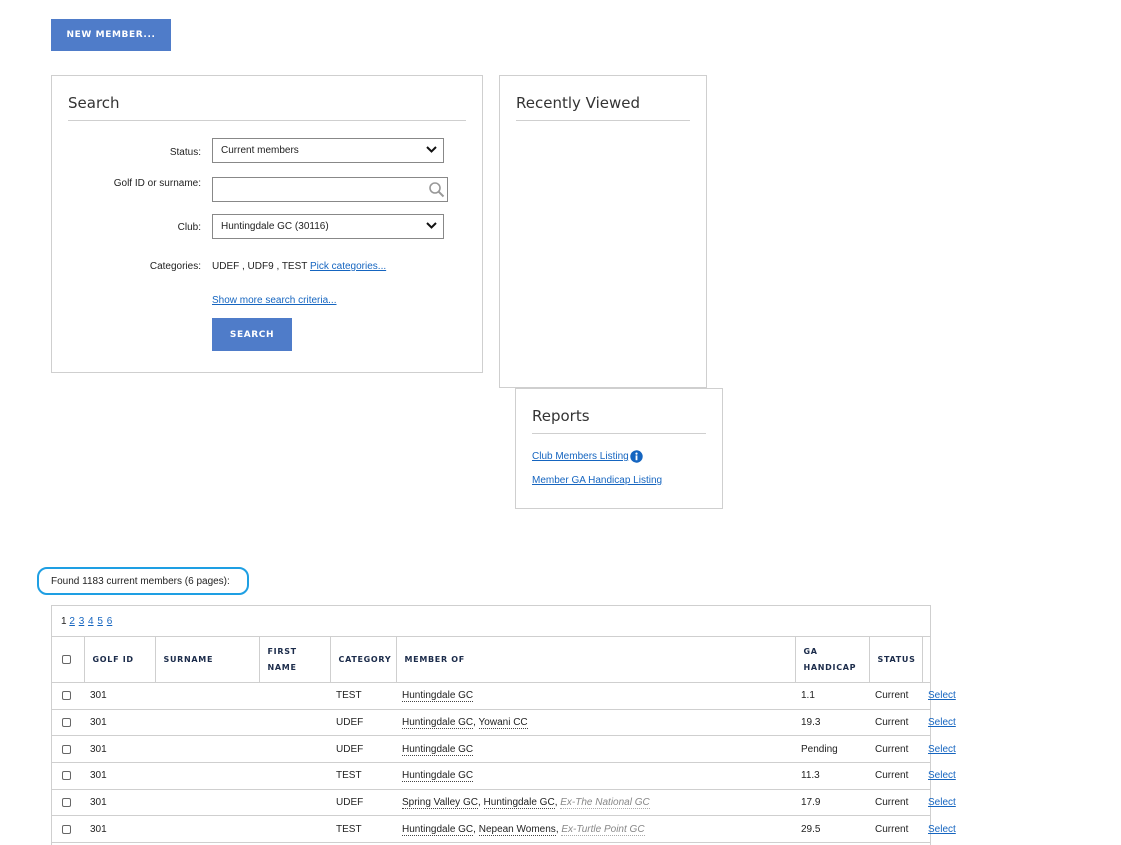 This screenshot has height=845, width=1121. I want to click on status-label: Status:, so click(185, 152).